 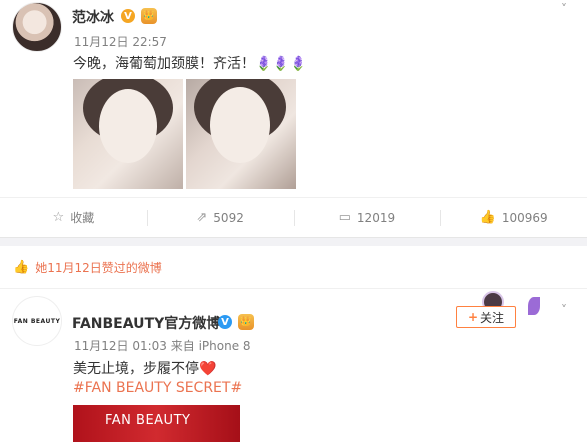 I want to click on comment-icon: ▭, so click(x=344, y=217).